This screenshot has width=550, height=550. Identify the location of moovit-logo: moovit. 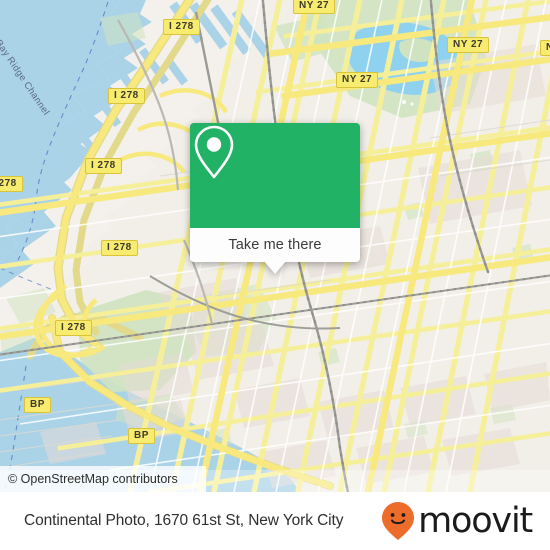
(457, 521).